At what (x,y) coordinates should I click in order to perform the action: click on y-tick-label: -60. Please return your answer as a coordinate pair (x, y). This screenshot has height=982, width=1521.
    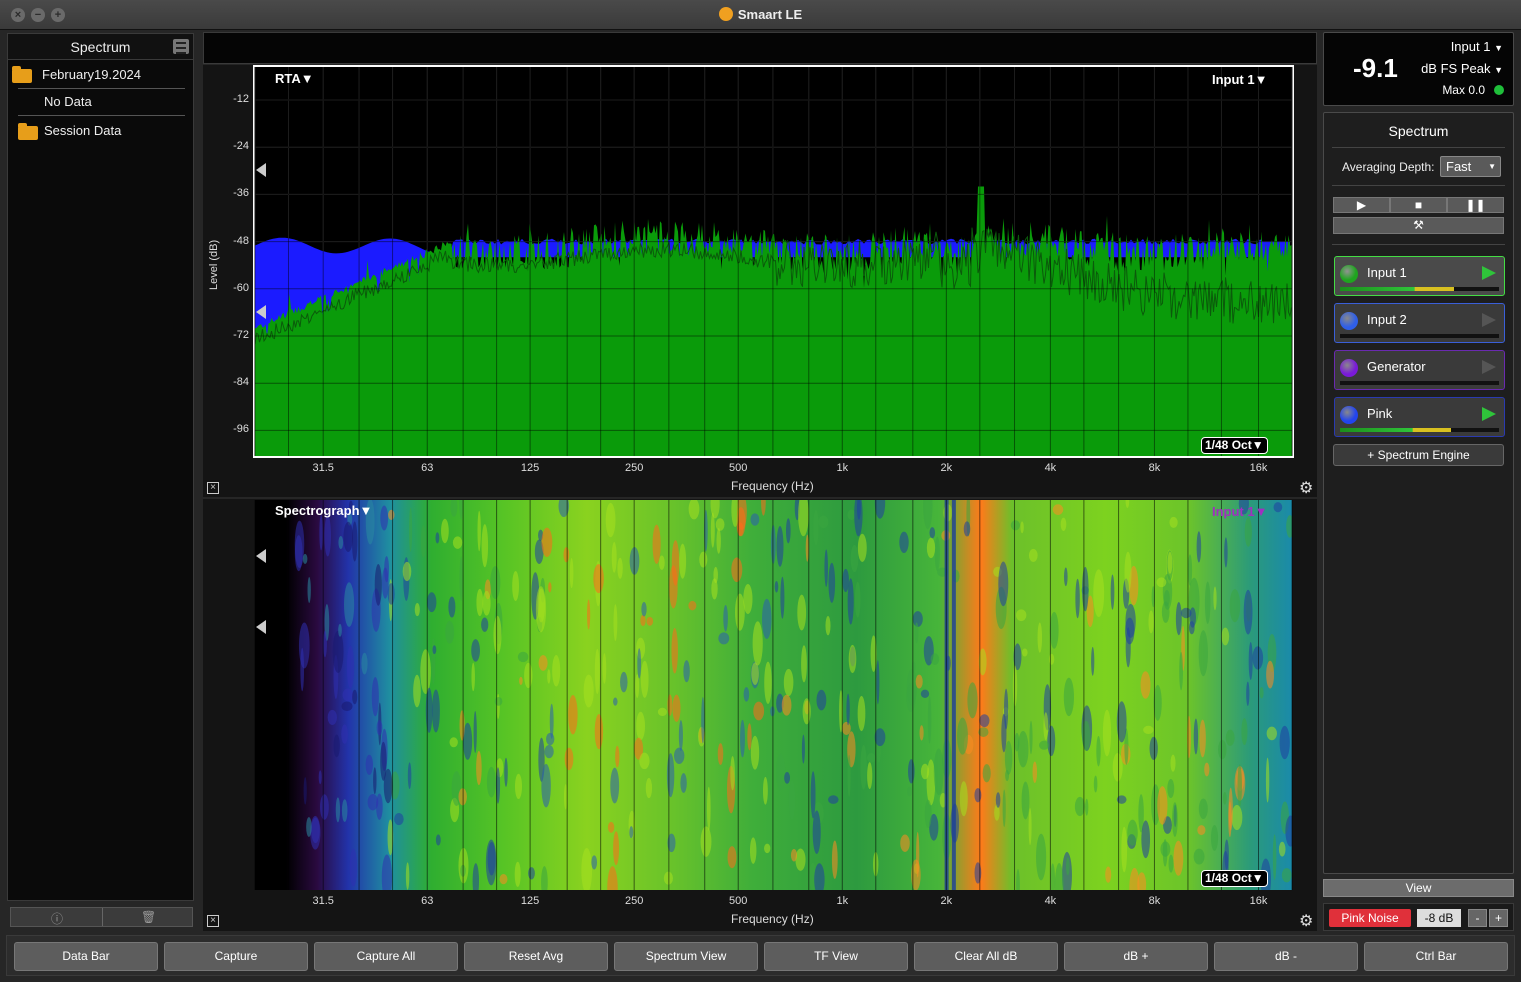
    Looking at the image, I should click on (241, 287).